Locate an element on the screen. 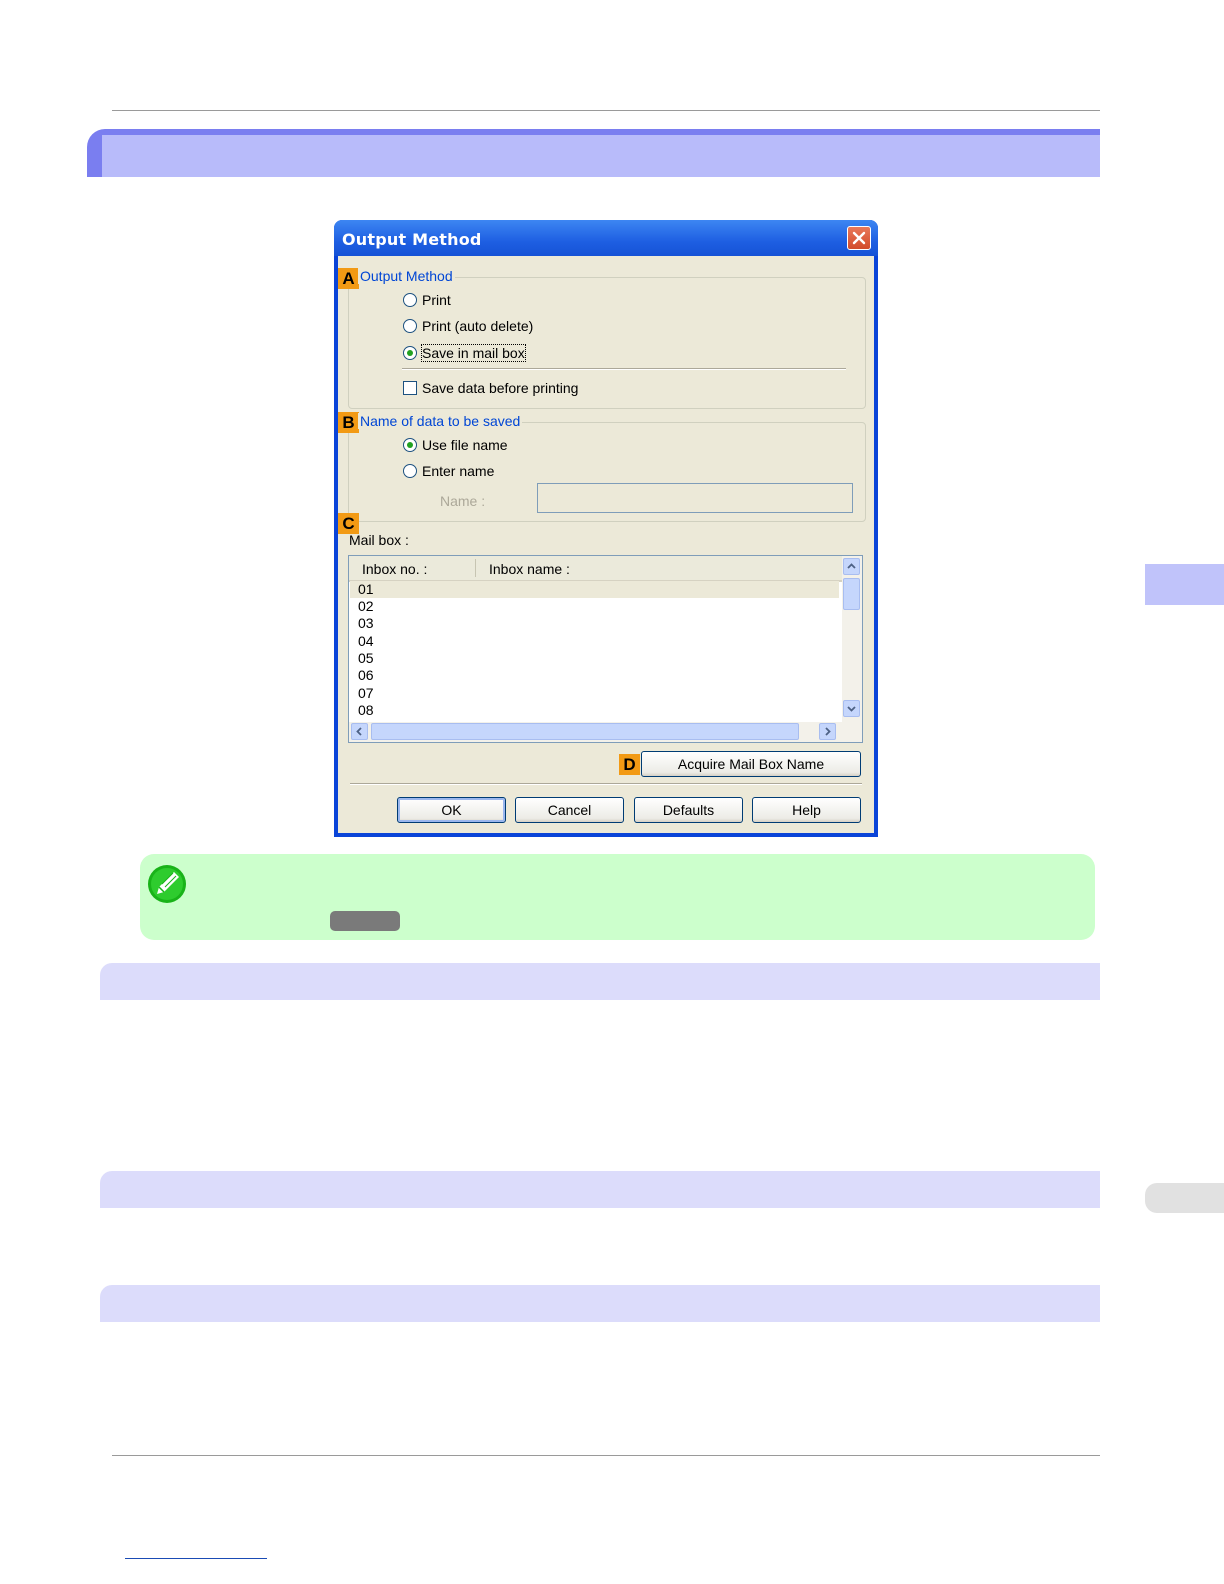  horizontal-scrollbar is located at coordinates (605, 732).